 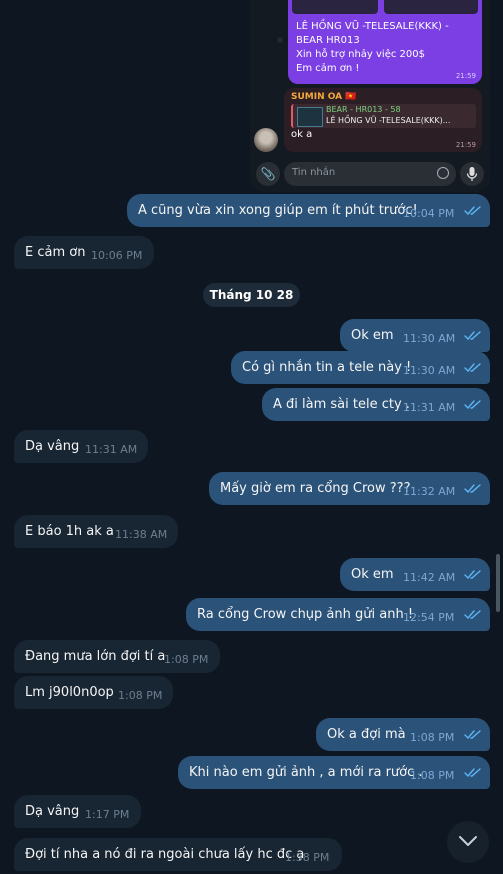 What do you see at coordinates (307, 857) in the screenshot?
I see `message-time: 1:38 PM` at bounding box center [307, 857].